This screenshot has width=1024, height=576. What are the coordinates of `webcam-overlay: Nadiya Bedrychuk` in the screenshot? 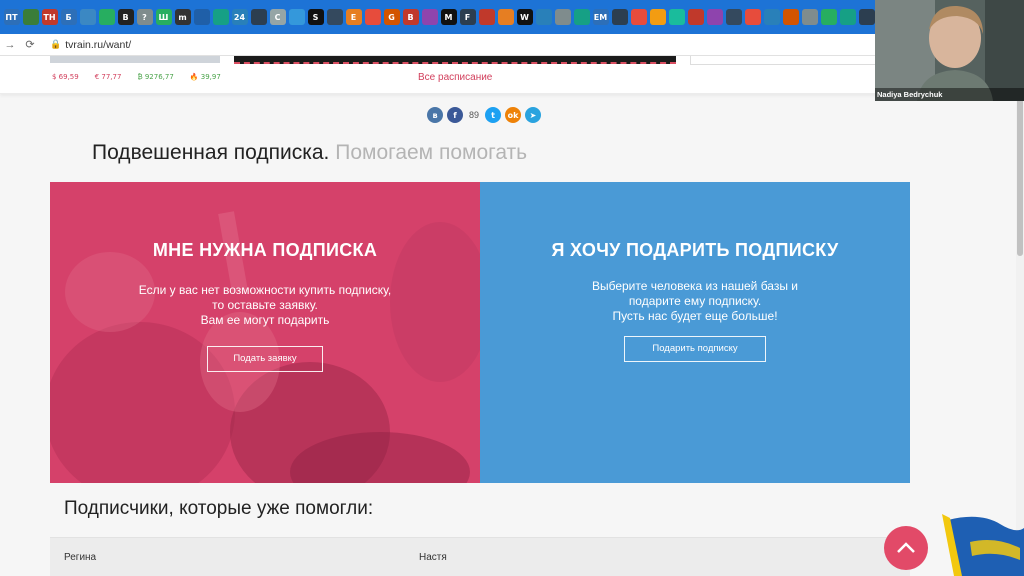 It's located at (949, 50).